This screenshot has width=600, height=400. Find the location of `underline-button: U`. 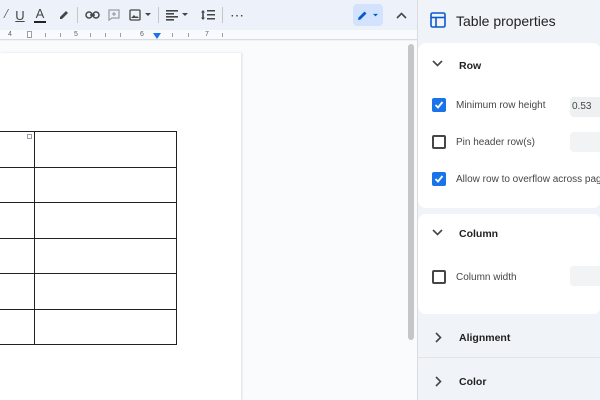

underline-button: U is located at coordinates (20, 15).